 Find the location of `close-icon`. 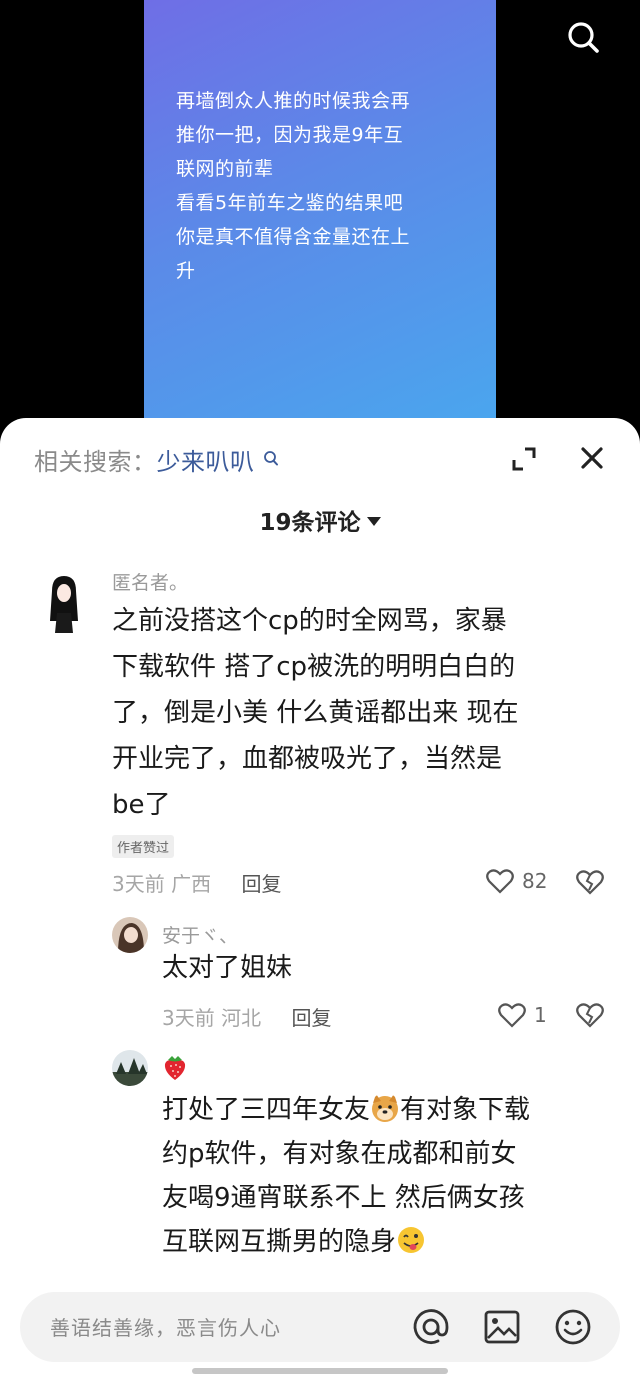

close-icon is located at coordinates (592, 458).